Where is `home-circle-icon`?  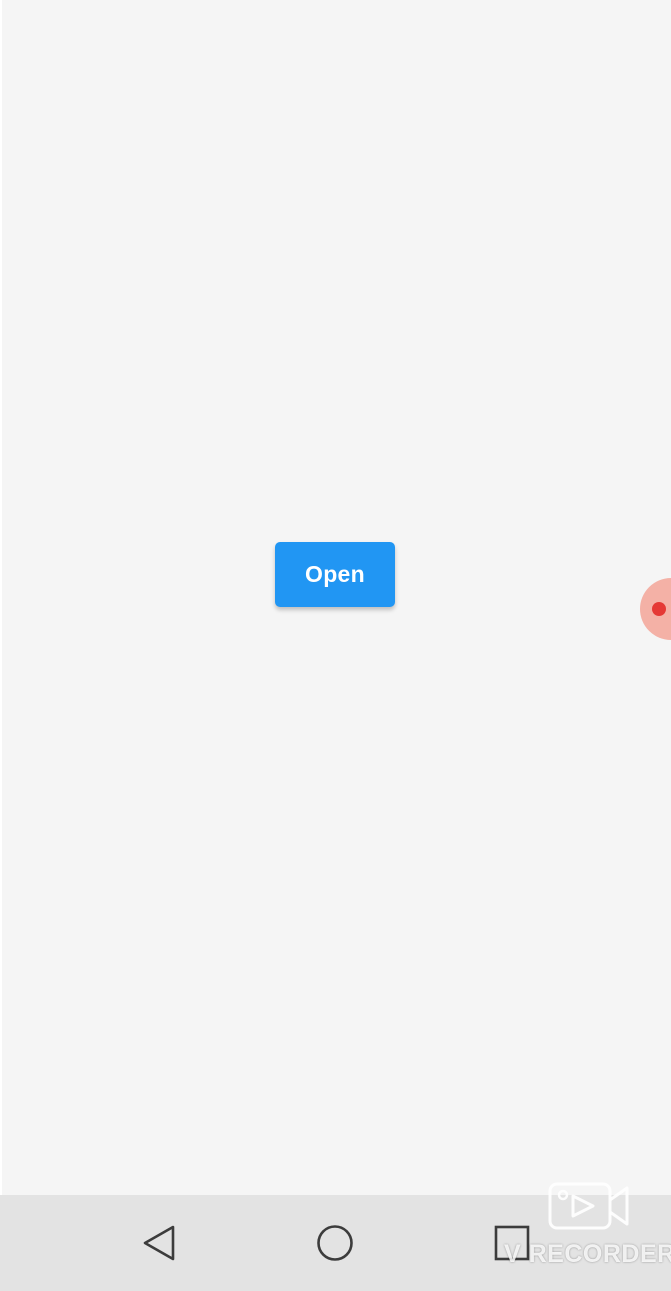
home-circle-icon is located at coordinates (335, 1243).